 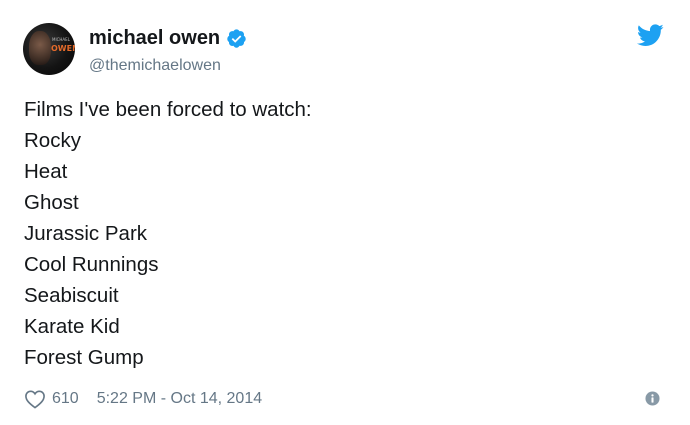 I want to click on tweet-footer: 610 5:22 PM - Oct 14, 2014, so click(x=143, y=399).